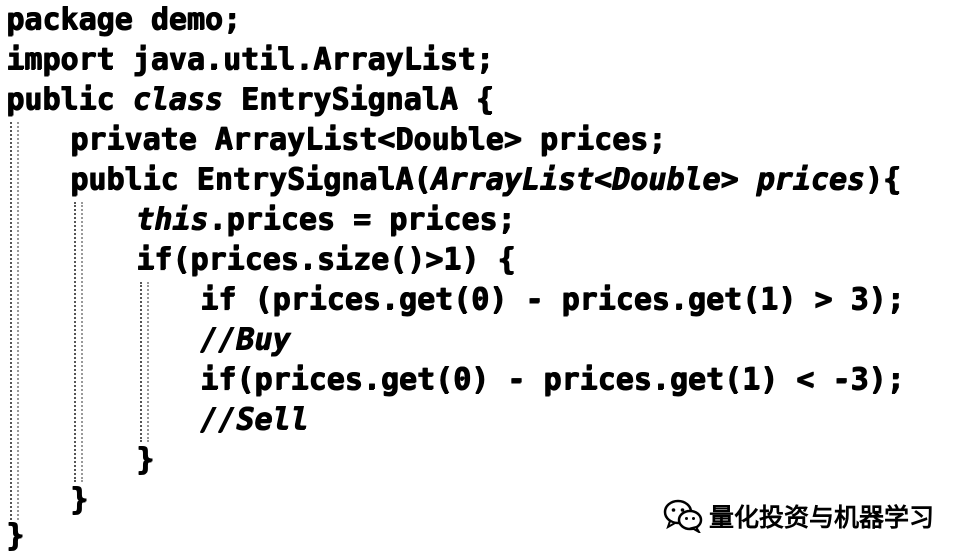 The image size is (962, 560). Describe the element at coordinates (79, 499) in the screenshot. I see `code-line-close-constructor: }` at that location.